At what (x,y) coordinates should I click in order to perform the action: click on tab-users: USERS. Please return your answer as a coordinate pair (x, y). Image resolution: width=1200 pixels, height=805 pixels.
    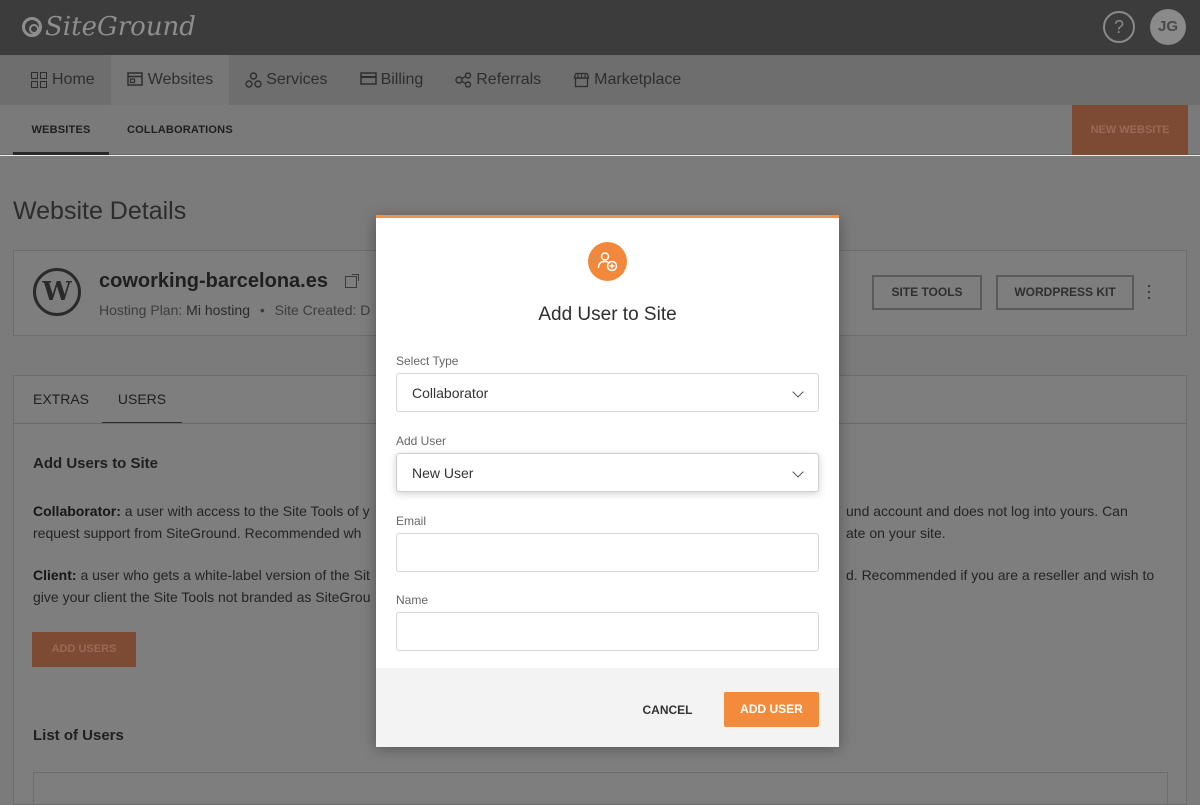
    Looking at the image, I should click on (142, 399).